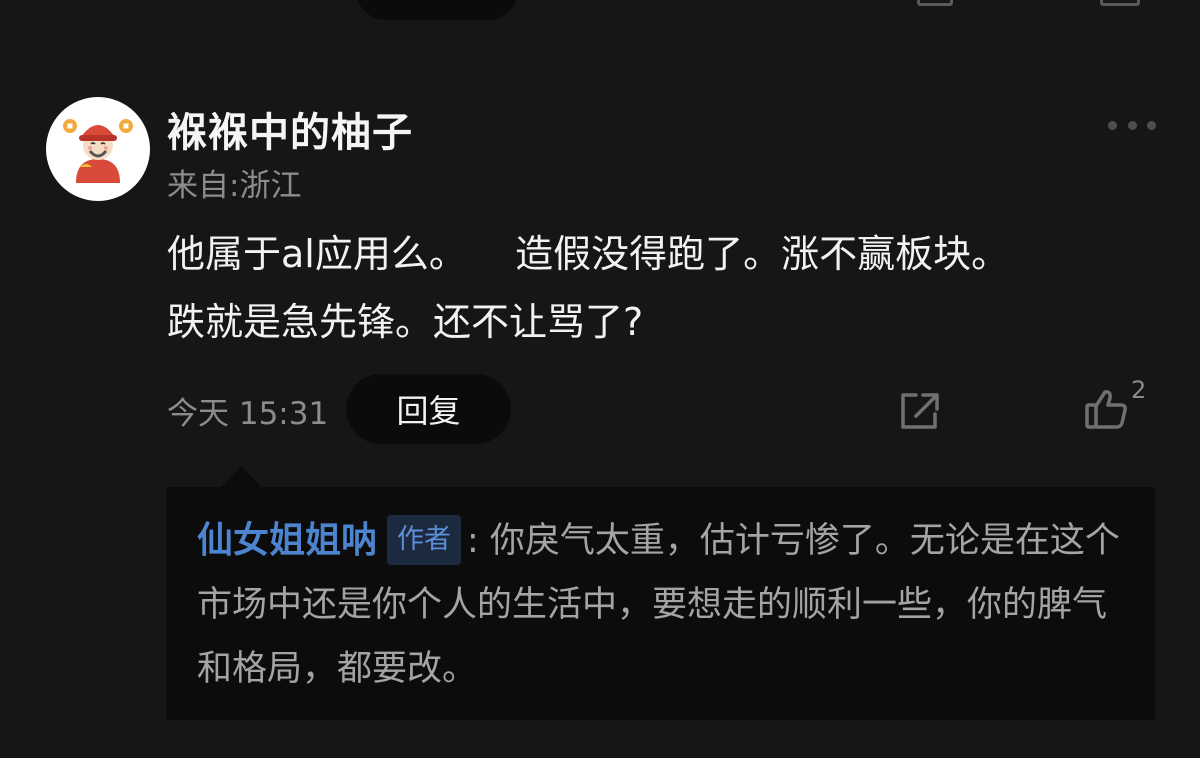  Describe the element at coordinates (248, 414) in the screenshot. I see `timestamp: 今天 15:31` at that location.